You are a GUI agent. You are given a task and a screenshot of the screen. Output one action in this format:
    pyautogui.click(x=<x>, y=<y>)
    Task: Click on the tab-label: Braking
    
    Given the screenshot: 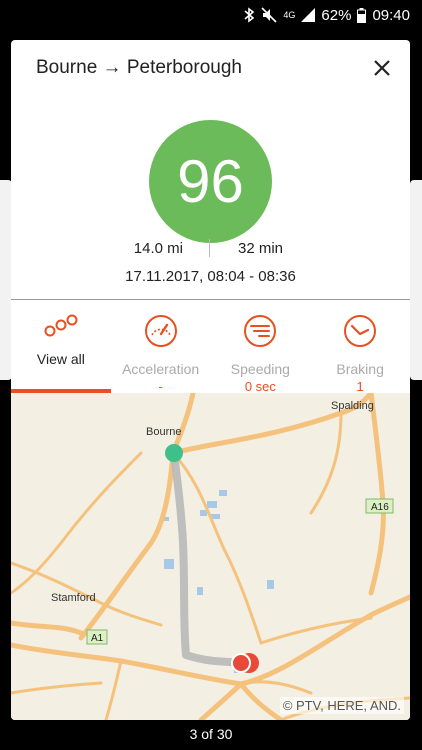 What is the action you would take?
    pyautogui.click(x=360, y=369)
    